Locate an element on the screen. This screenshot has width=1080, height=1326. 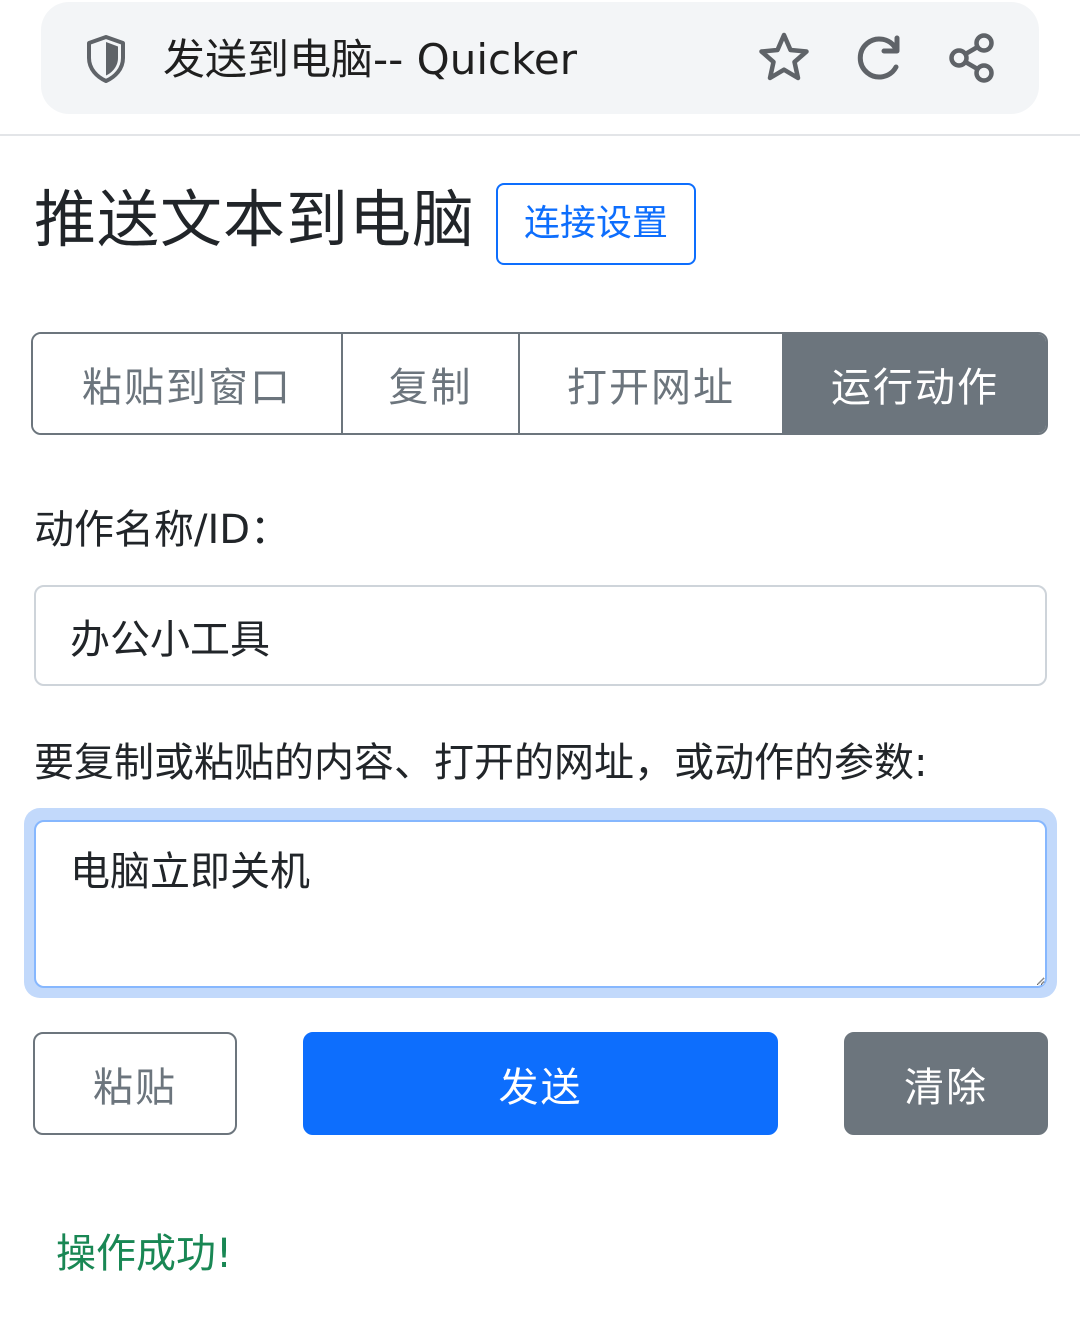
send-button: 发送 is located at coordinates (540, 1083).